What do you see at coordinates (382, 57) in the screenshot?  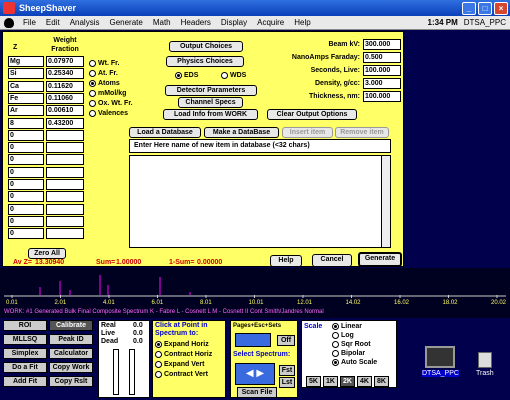 I see `param-input: 0.500` at bounding box center [382, 57].